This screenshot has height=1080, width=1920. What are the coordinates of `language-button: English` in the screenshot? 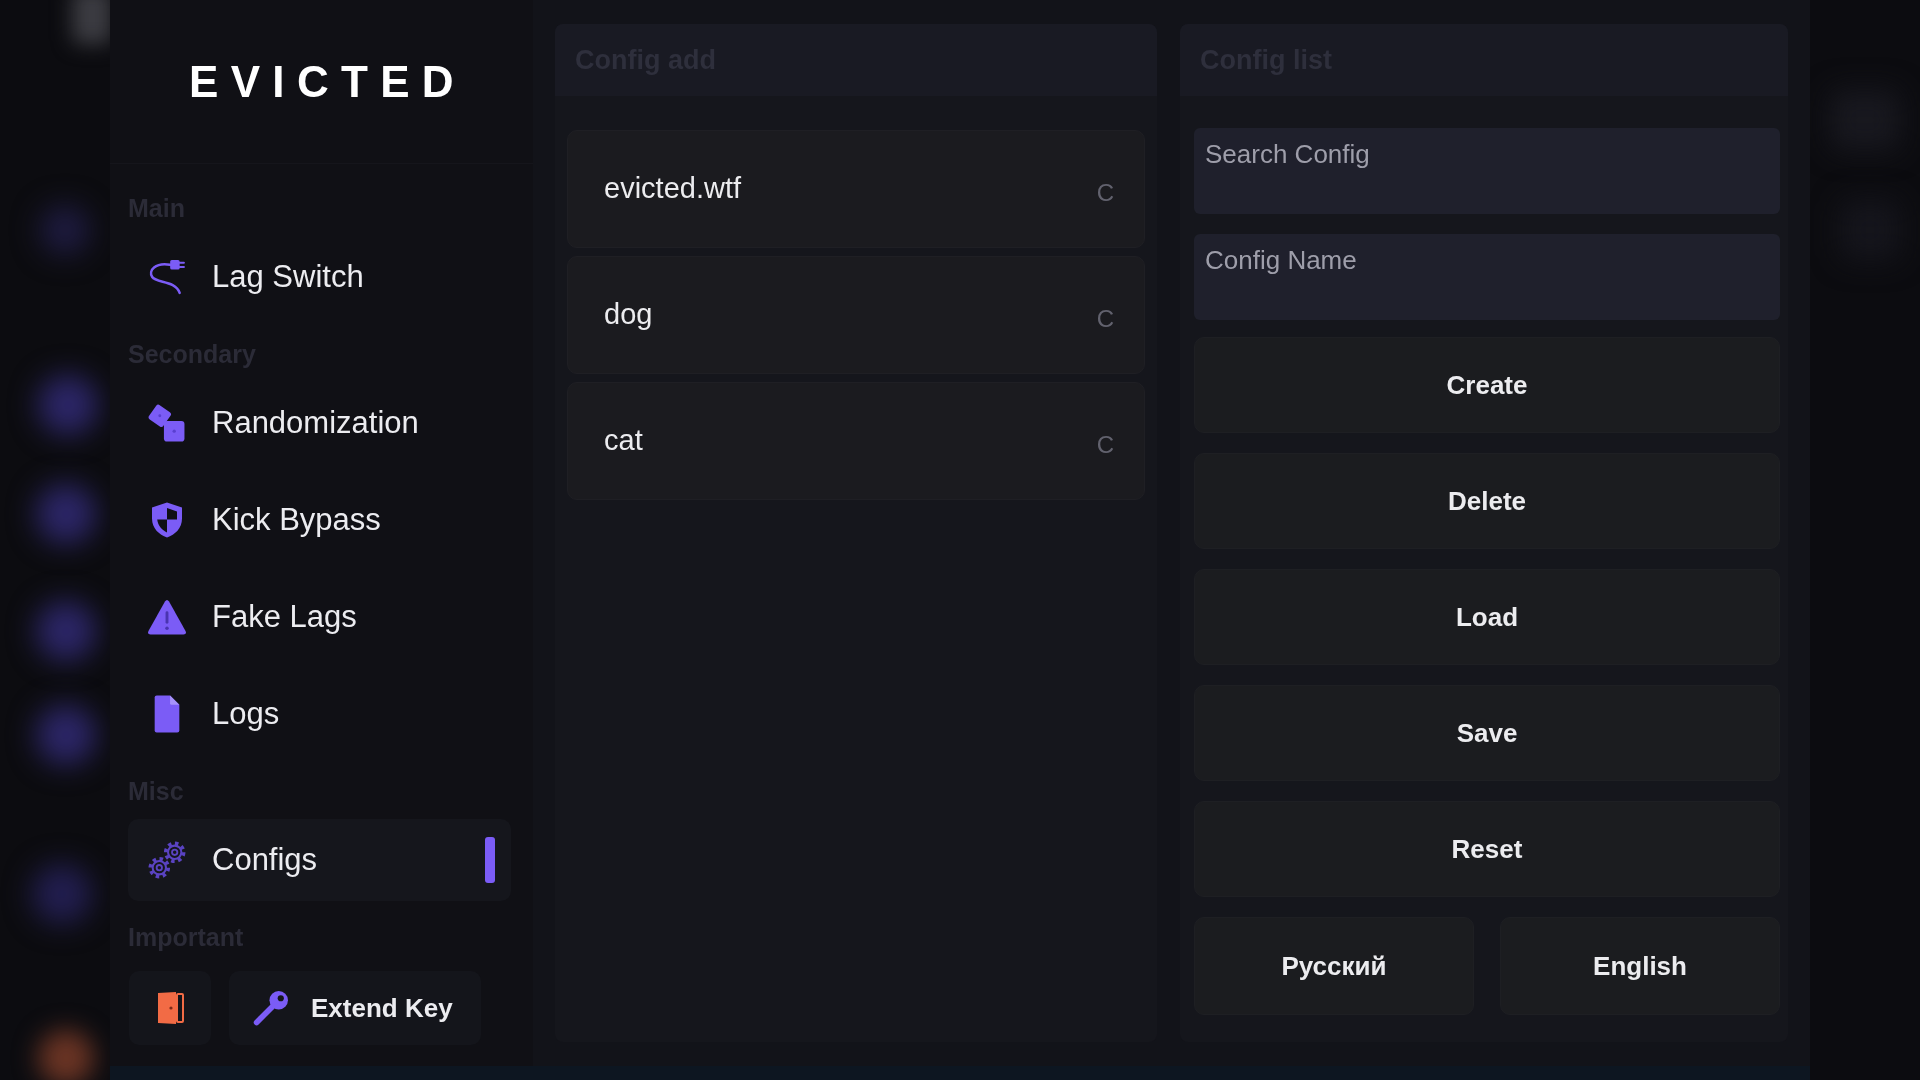 It's located at (1640, 966).